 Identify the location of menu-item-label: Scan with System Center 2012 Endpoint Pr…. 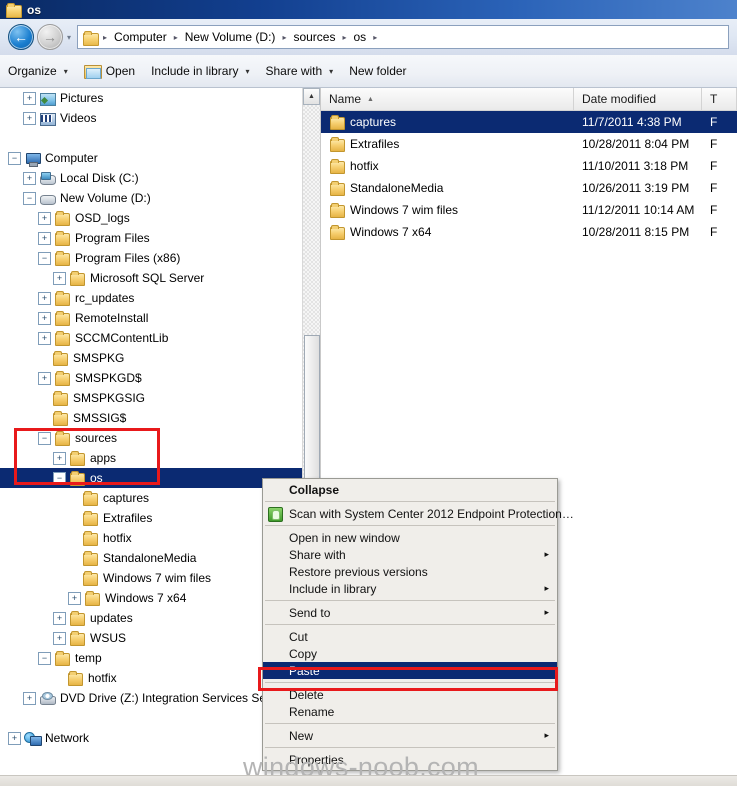
(431, 513).